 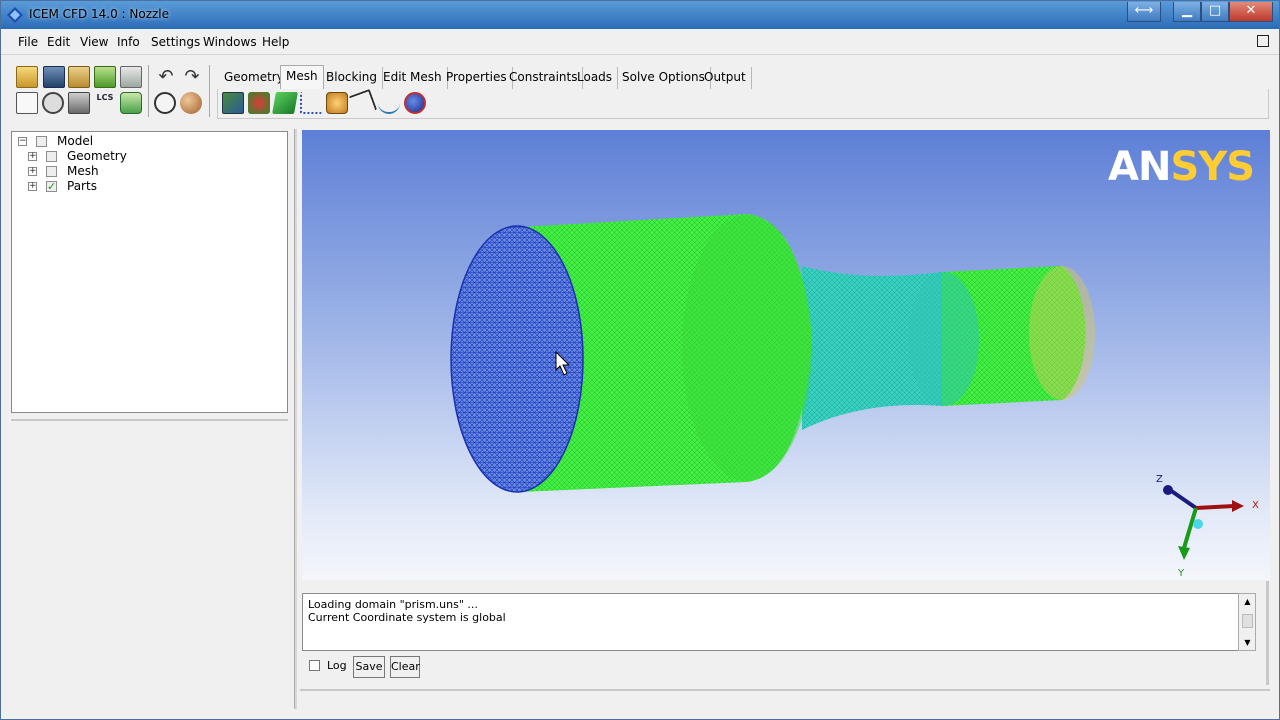 I want to click on scroll-down-icon: ▼, so click(x=1247, y=642).